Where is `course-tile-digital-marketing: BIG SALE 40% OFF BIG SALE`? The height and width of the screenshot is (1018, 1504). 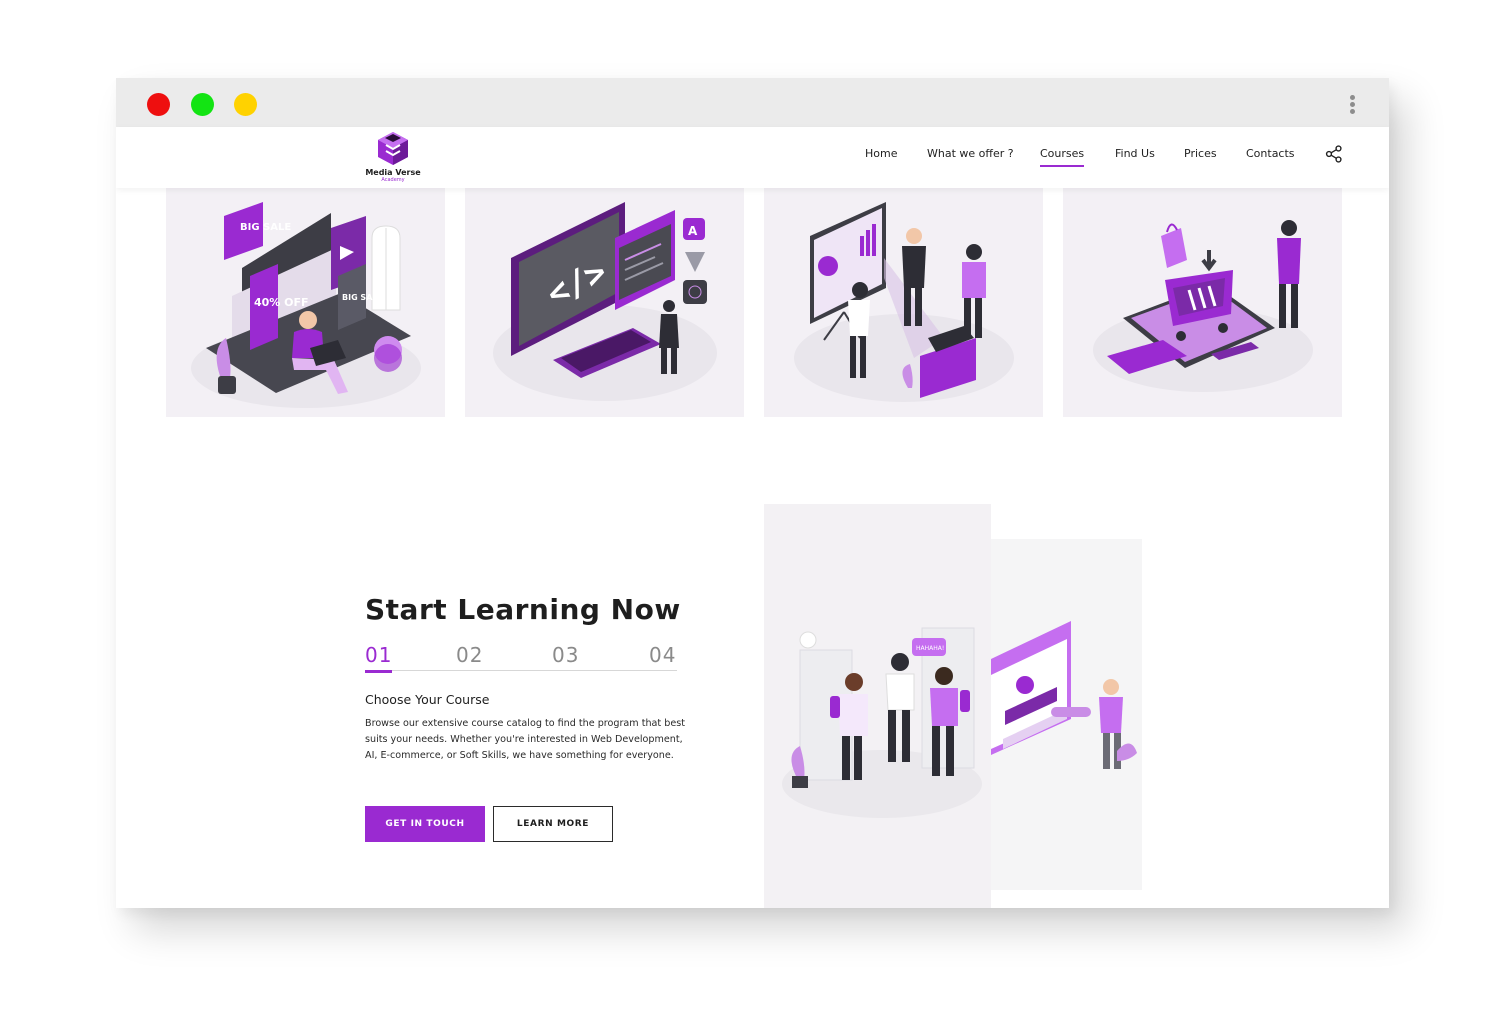
course-tile-digital-marketing: BIG SALE 40% OFF BIG SALE is located at coordinates (305, 302).